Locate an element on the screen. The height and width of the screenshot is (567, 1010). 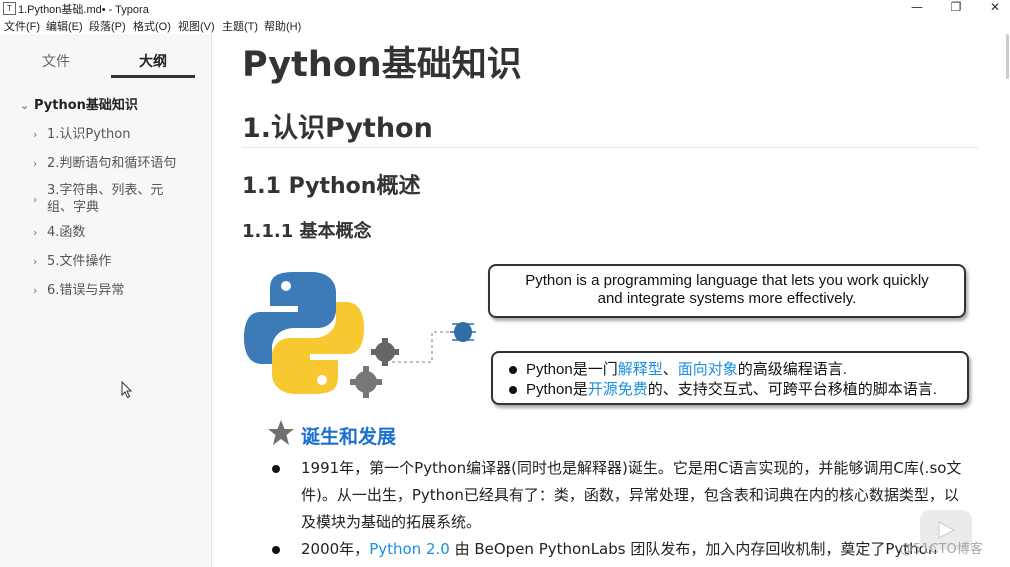
outline-item-6: › 6.错误与异常 is located at coordinates (78, 290).